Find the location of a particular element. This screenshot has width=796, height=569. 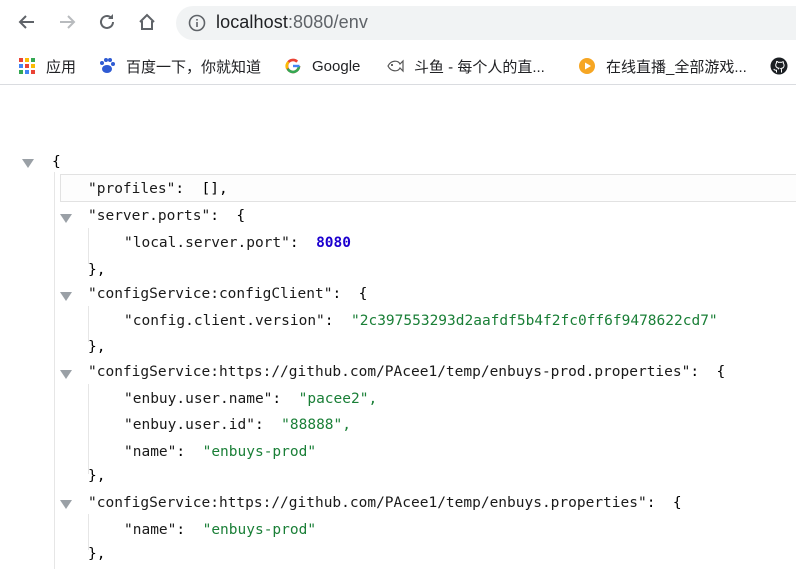

bookmark-baidu: 百度一下，你就知道 is located at coordinates (179, 66).